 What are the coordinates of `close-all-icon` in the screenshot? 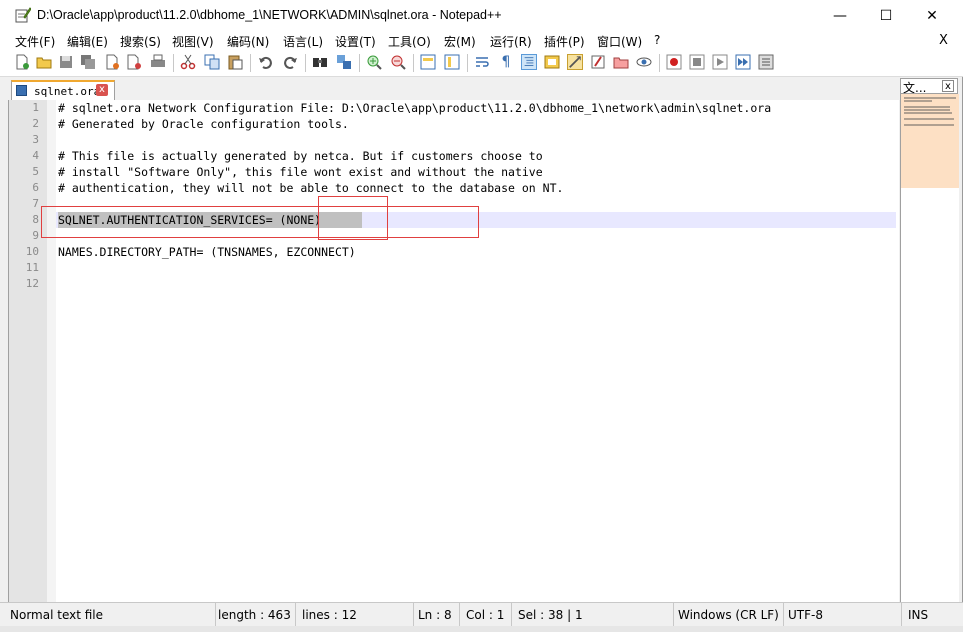 It's located at (134, 62).